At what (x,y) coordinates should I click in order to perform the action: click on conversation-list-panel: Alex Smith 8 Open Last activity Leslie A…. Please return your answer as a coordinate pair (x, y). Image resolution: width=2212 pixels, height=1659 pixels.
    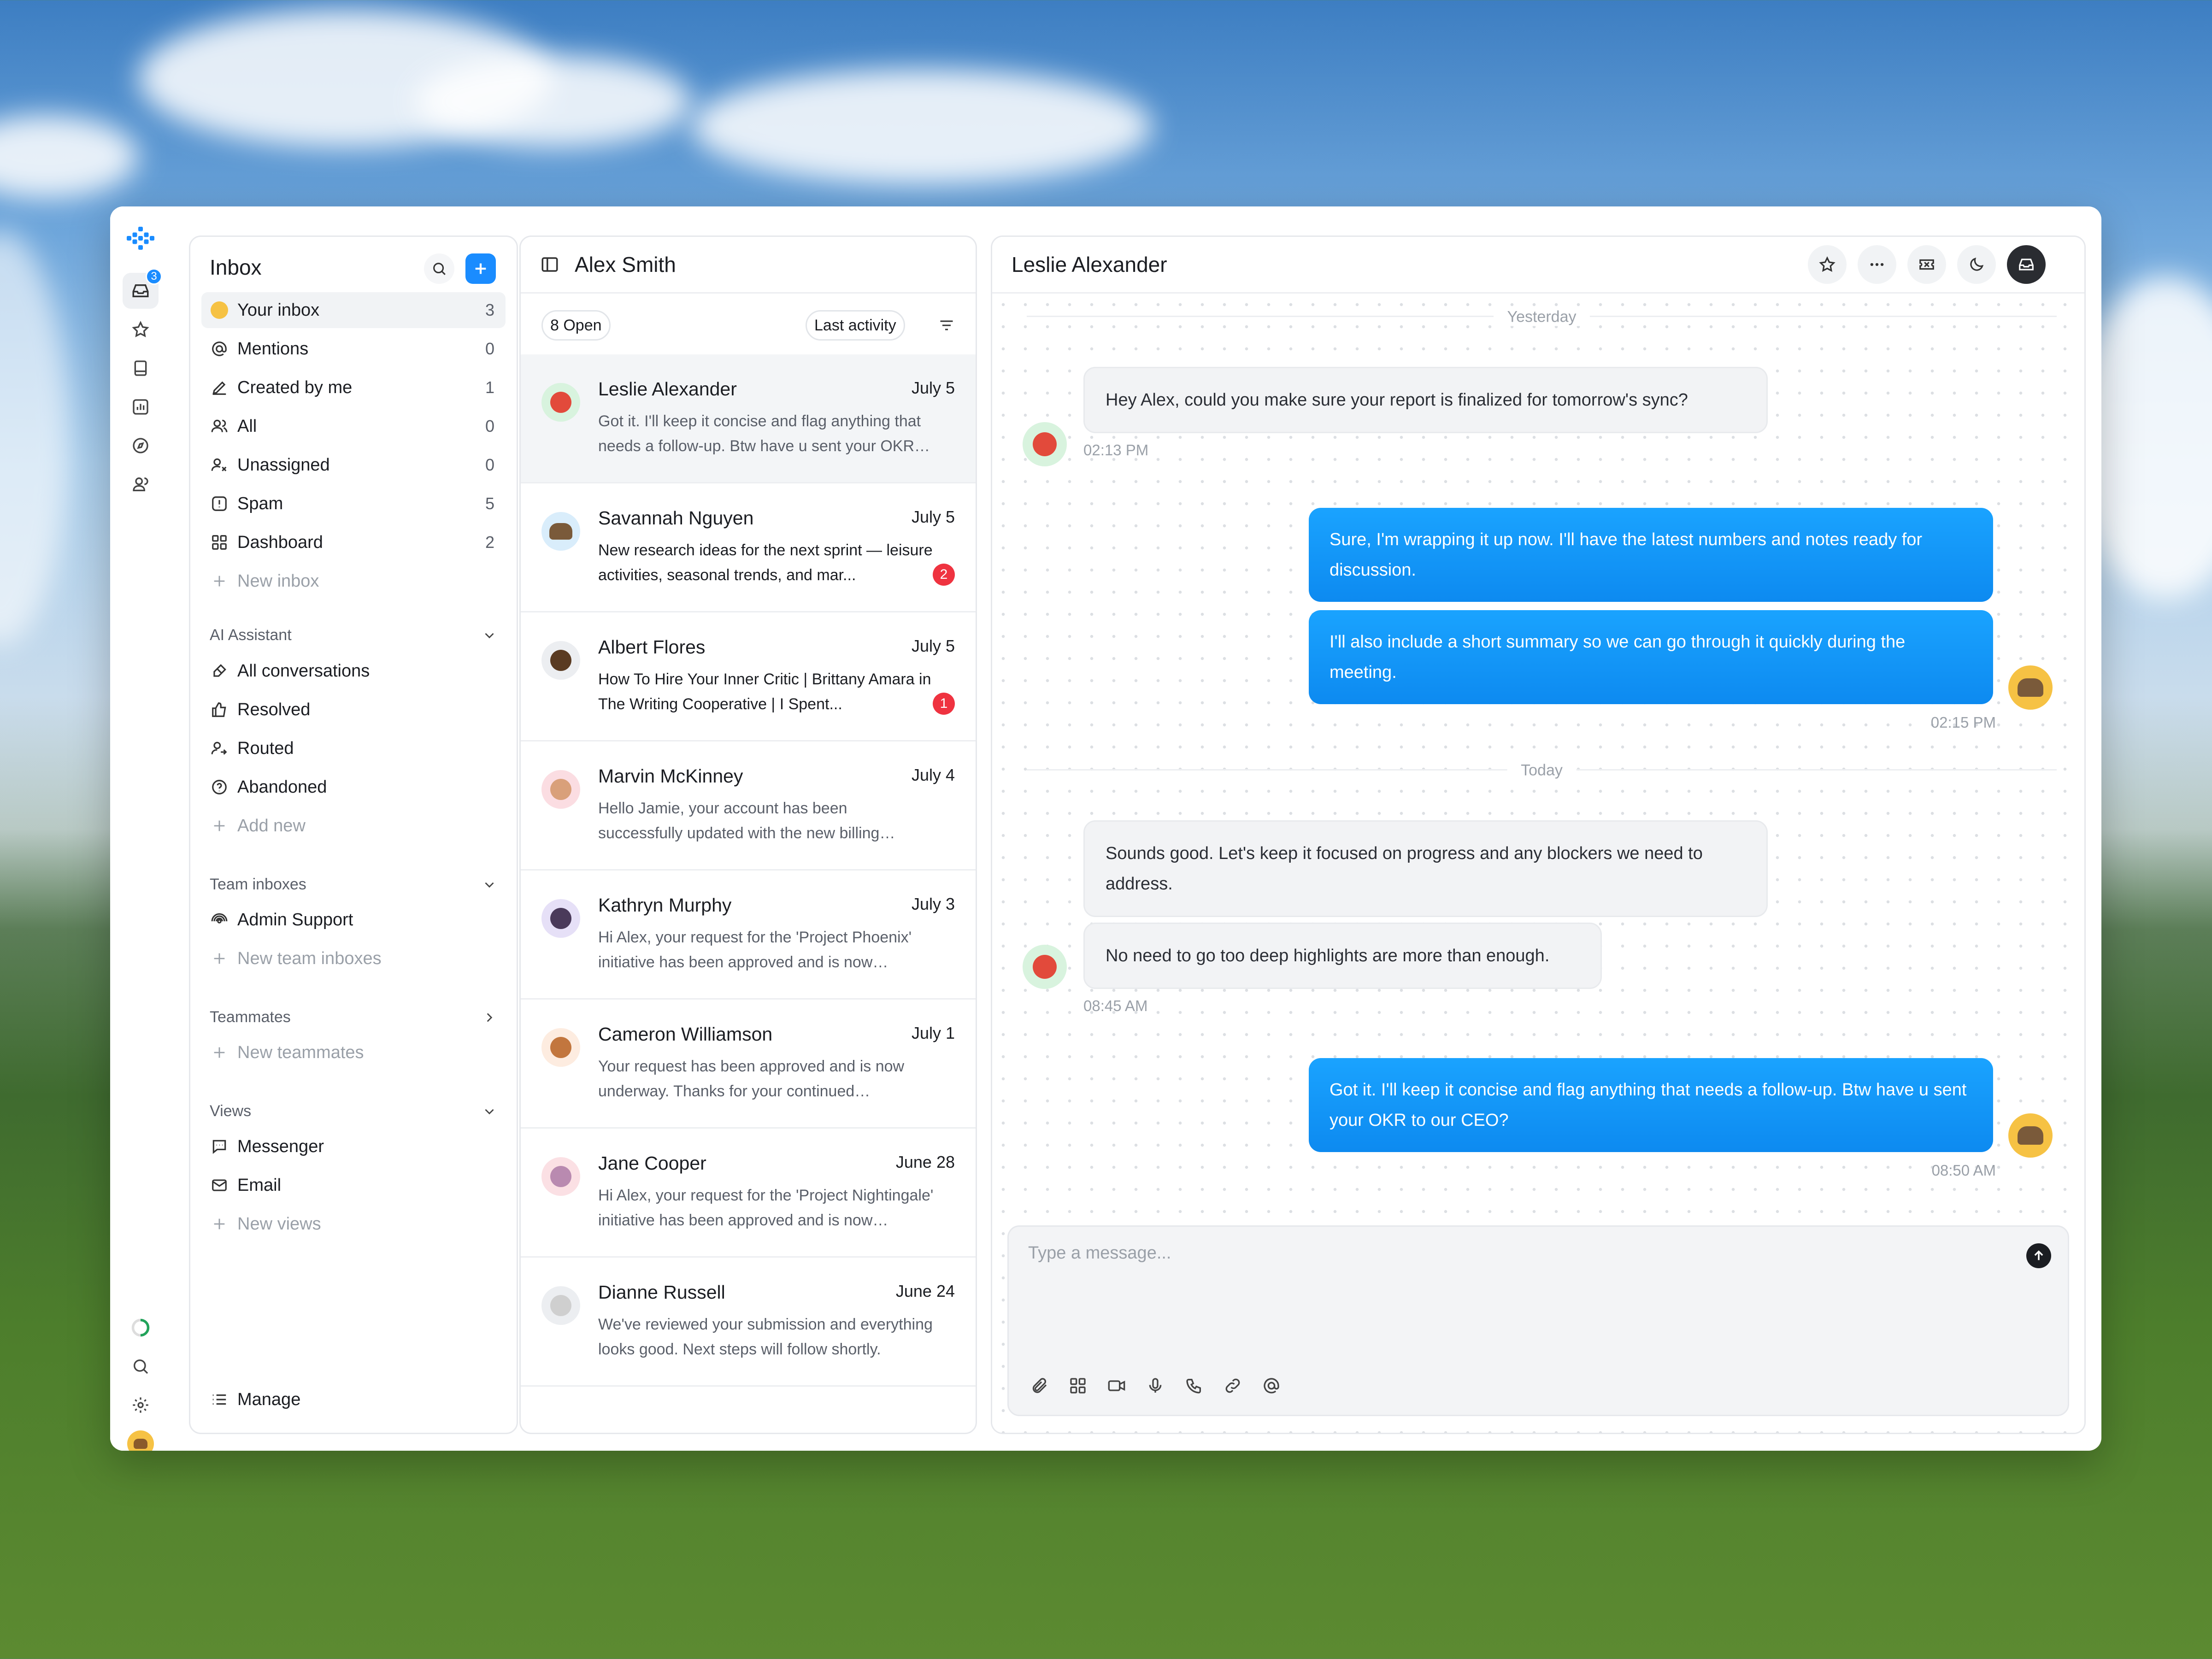
    Looking at the image, I should click on (748, 834).